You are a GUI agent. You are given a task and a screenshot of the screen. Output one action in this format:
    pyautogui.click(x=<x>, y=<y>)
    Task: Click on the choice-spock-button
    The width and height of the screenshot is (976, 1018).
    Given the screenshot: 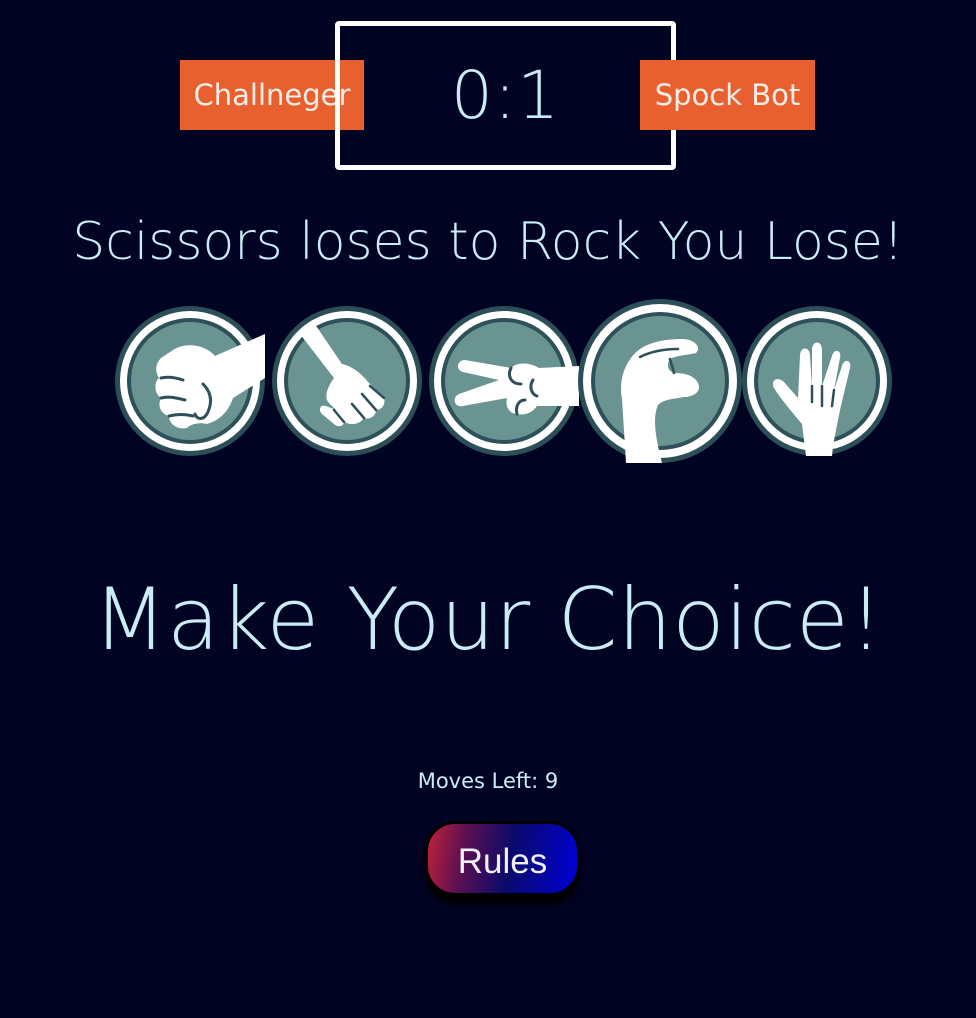 What is the action you would take?
    pyautogui.click(x=817, y=381)
    